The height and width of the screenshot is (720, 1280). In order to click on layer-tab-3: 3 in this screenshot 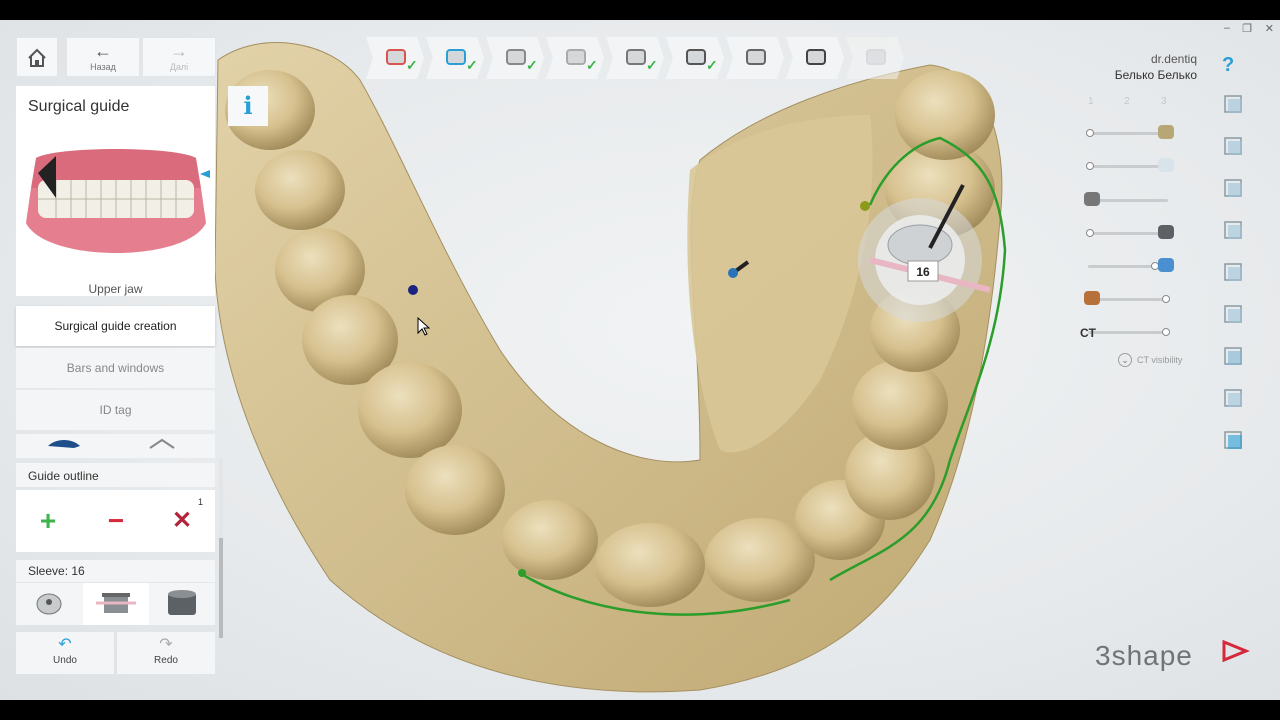, I will do `click(1164, 101)`.